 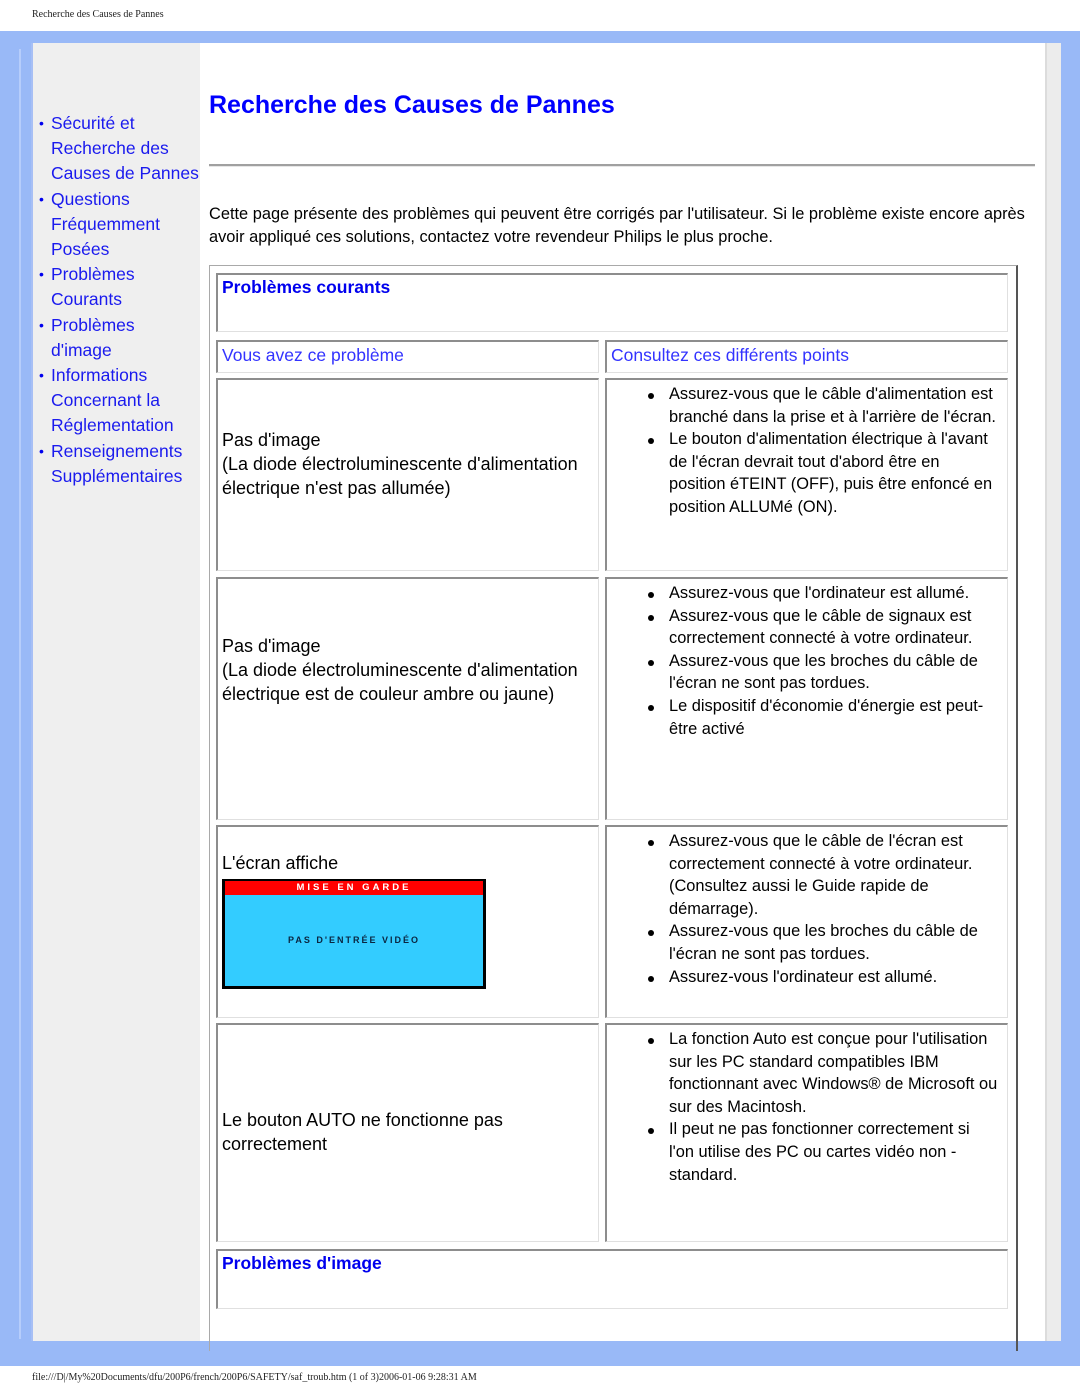 I want to click on frame-divider, so click(x=20, y=694).